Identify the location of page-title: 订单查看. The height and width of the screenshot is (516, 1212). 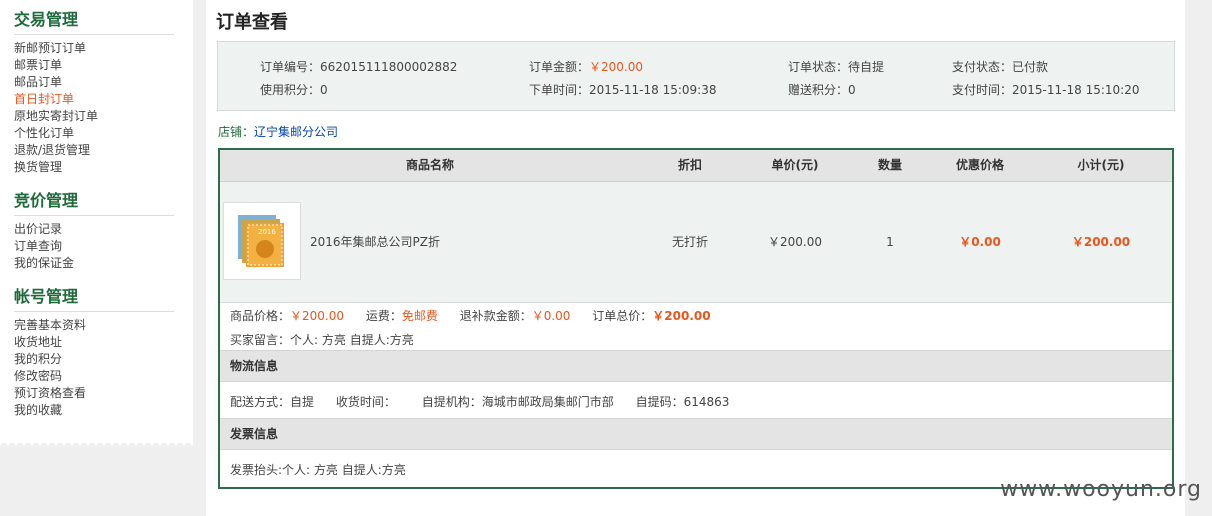
(252, 22).